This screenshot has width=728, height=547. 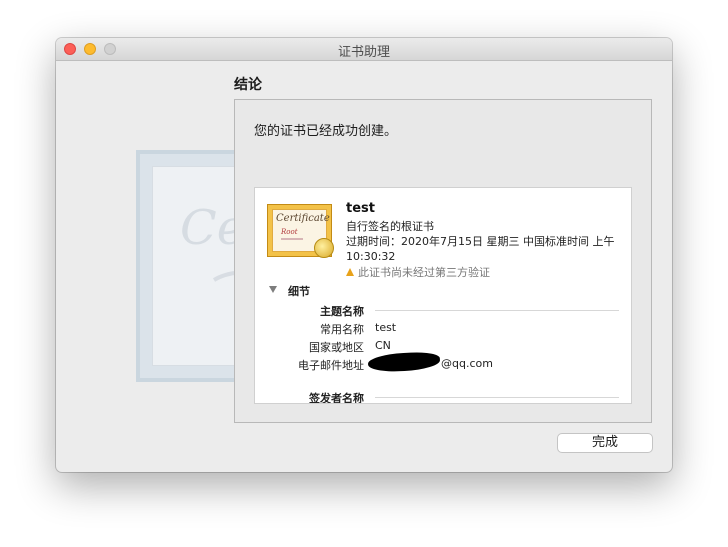 I want to click on title-bar: 证书助理, so click(x=364, y=49).